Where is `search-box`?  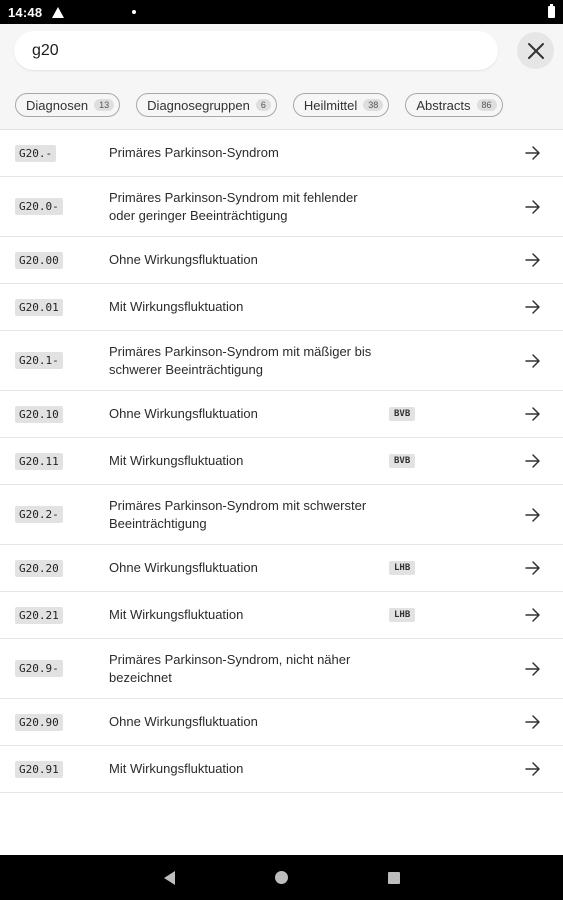 search-box is located at coordinates (256, 50).